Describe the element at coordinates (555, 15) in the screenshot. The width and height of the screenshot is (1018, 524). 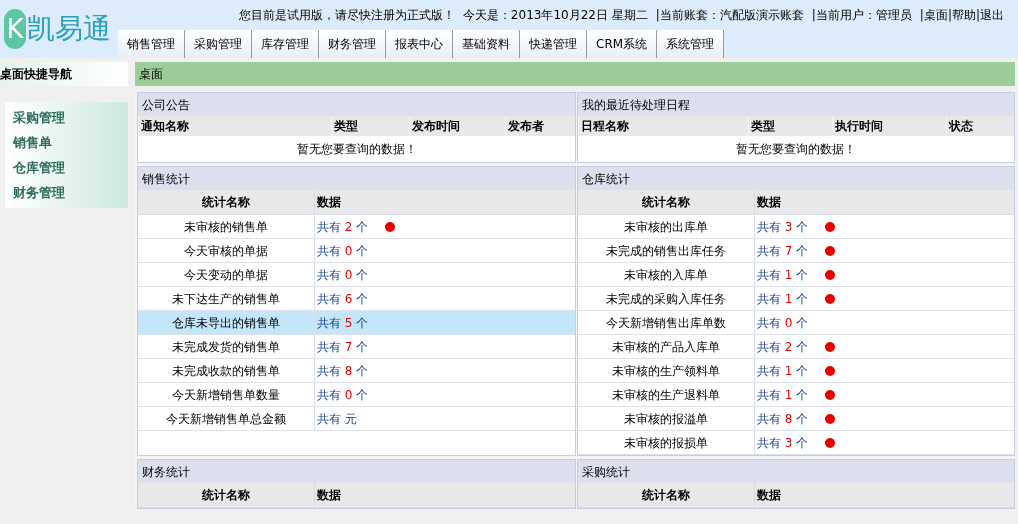
I see `date-text: 今天是：2013年10月22日 星期二` at that location.